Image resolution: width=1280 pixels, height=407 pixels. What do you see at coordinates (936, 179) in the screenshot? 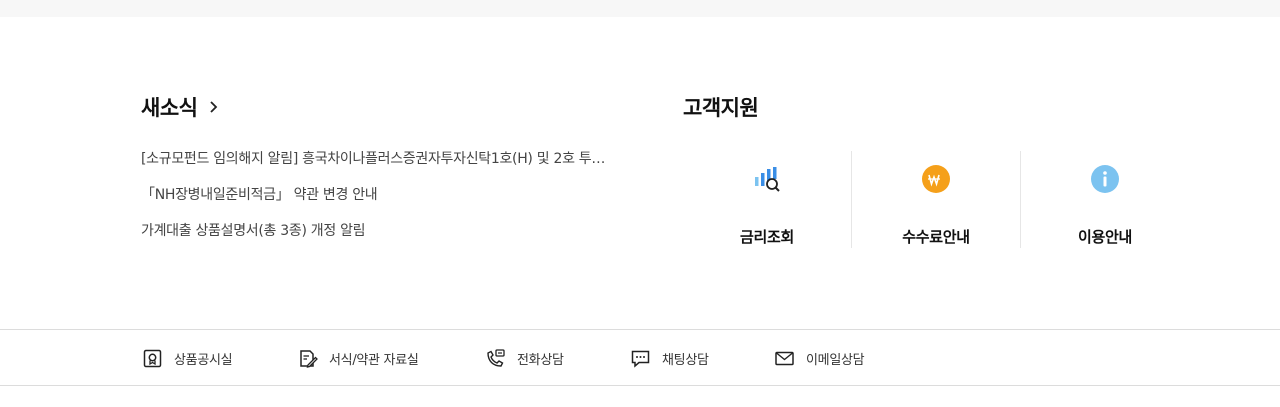
I see `won-coin-icon` at bounding box center [936, 179].